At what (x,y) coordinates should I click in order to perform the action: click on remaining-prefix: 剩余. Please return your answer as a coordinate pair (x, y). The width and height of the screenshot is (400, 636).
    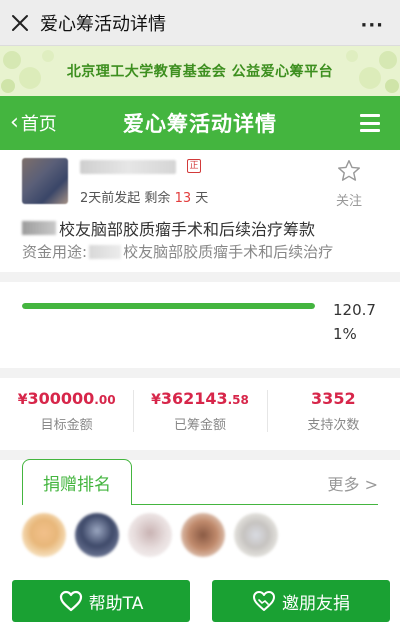
    Looking at the image, I should click on (157, 198).